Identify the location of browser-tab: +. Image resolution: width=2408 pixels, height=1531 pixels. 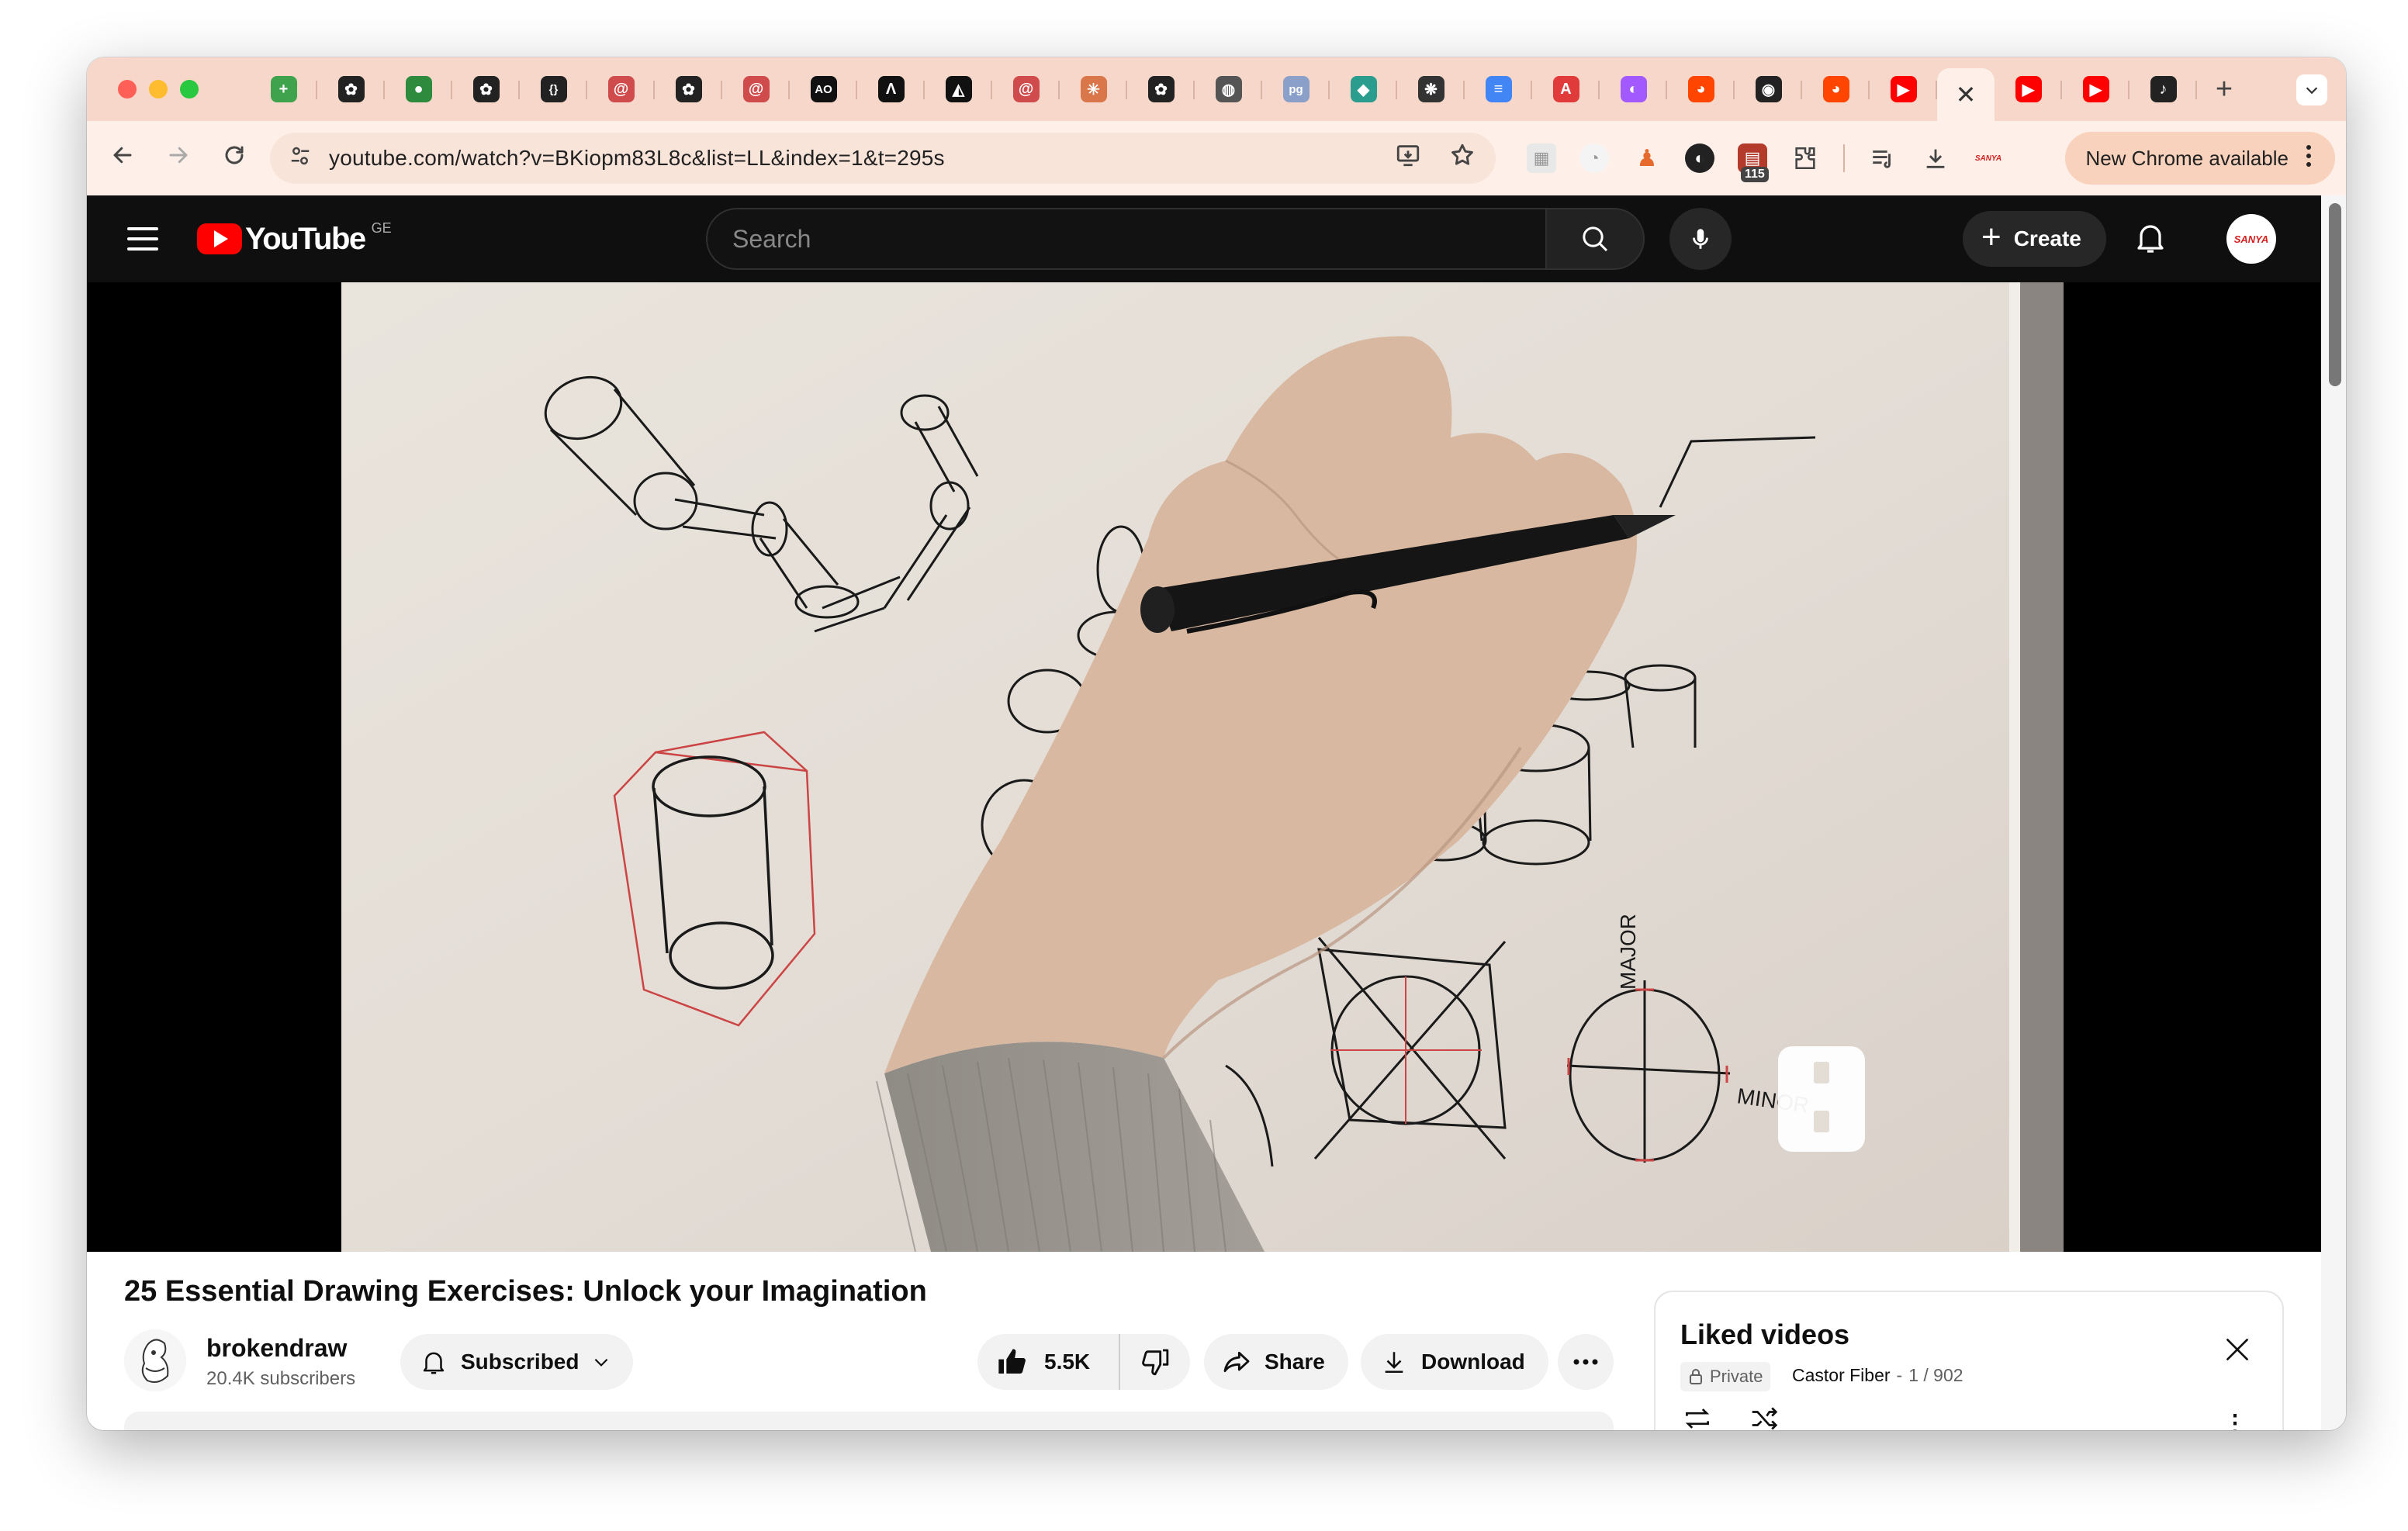
(283, 89).